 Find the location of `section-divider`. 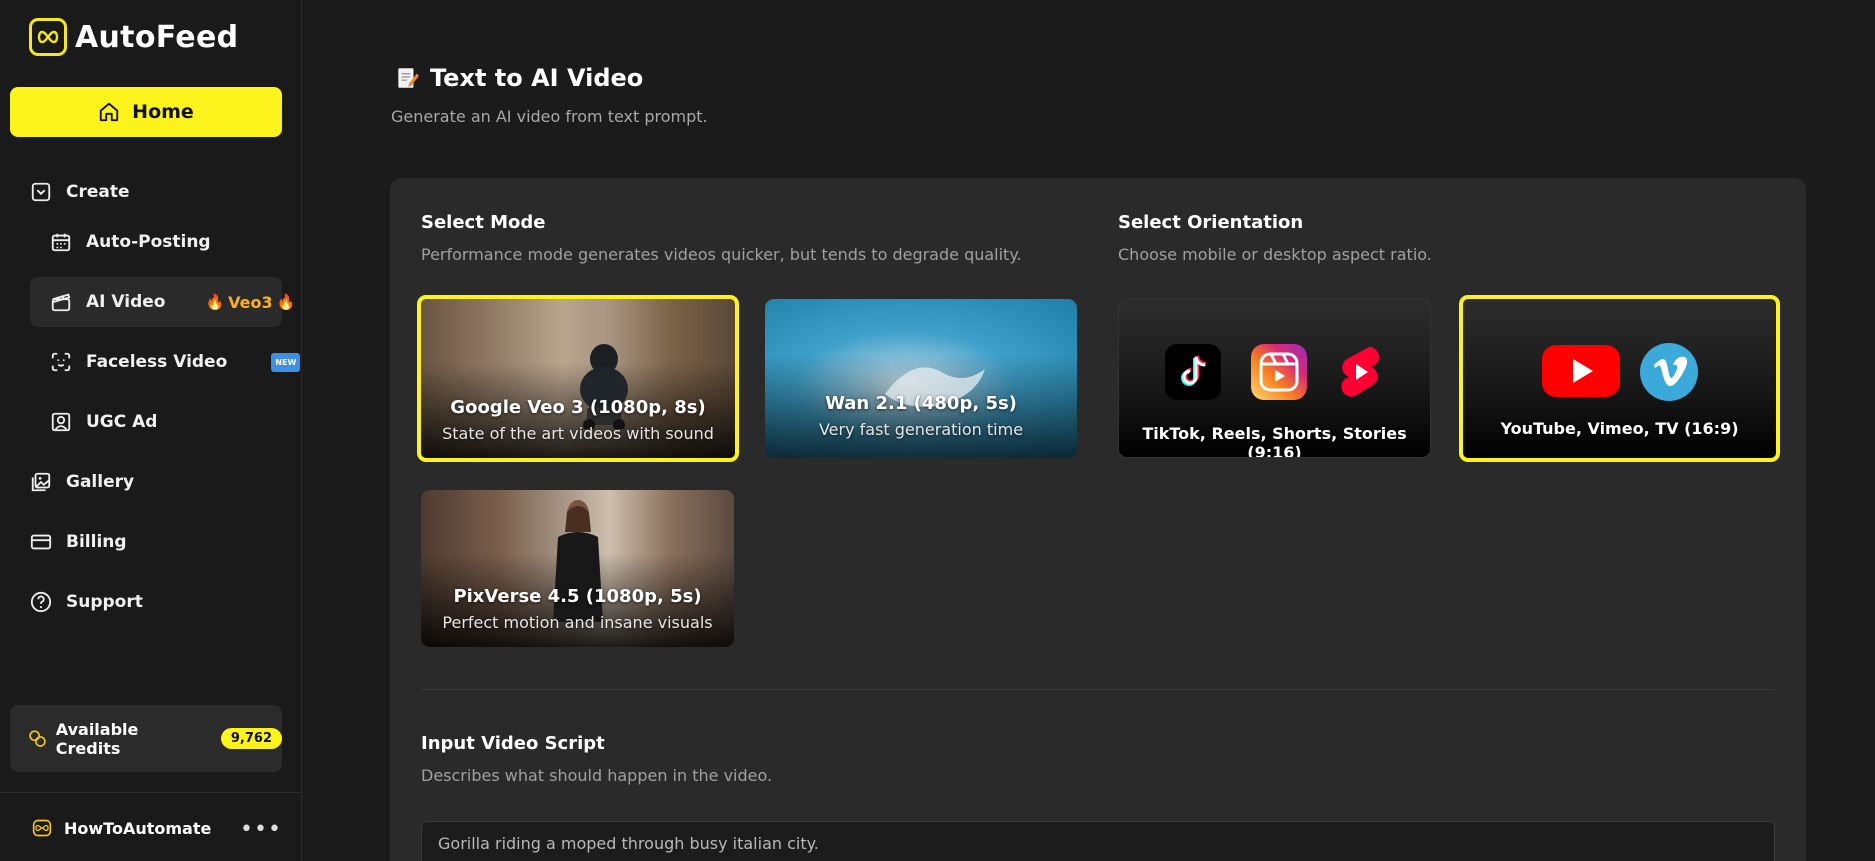

section-divider is located at coordinates (1098, 689).